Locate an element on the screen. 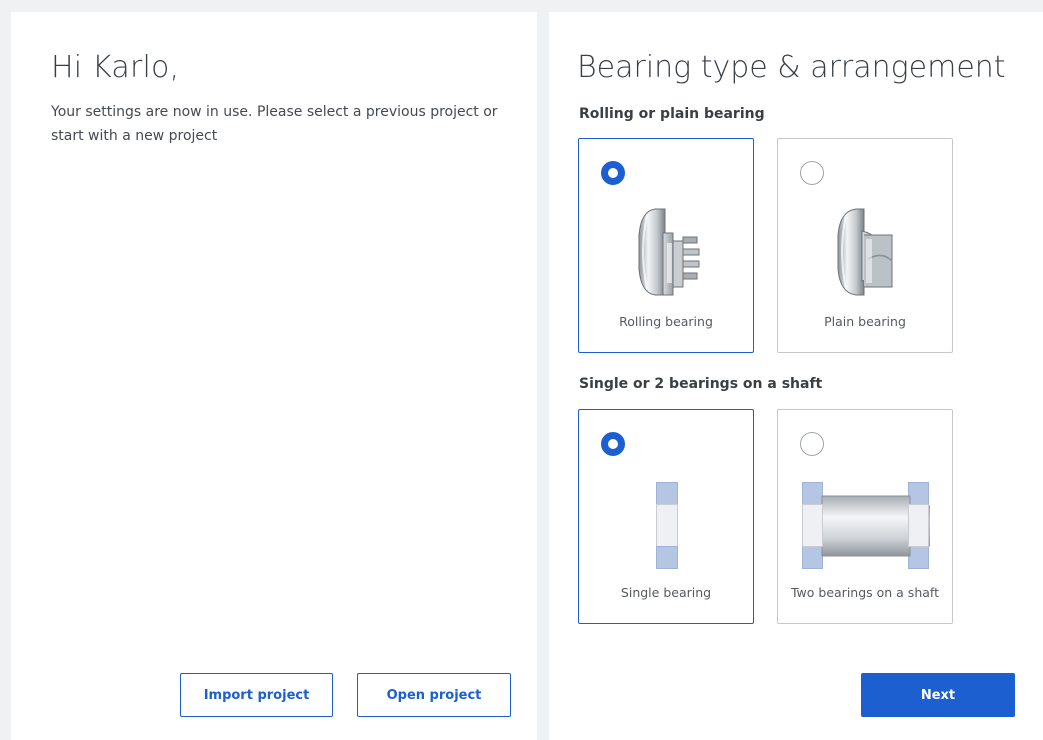 This screenshot has height=740, width=1043. plain-bearing-label: Plain bearing is located at coordinates (865, 321).